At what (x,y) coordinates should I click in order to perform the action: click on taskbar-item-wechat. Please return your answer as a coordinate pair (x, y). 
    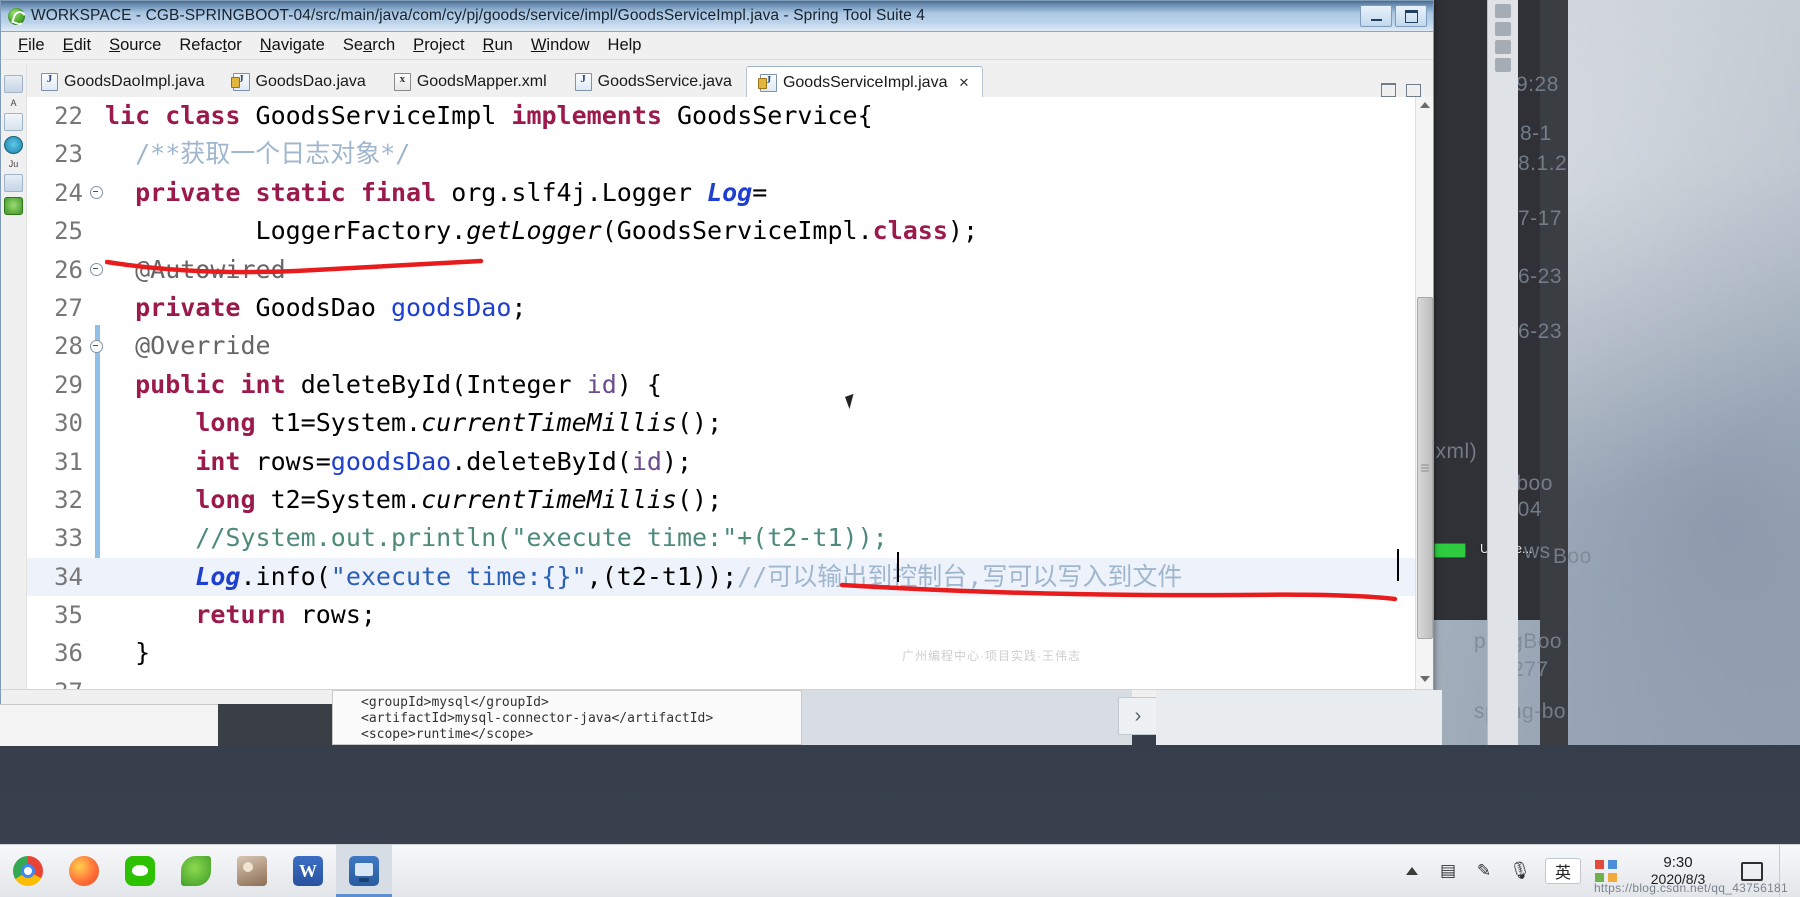
    Looking at the image, I should click on (140, 871).